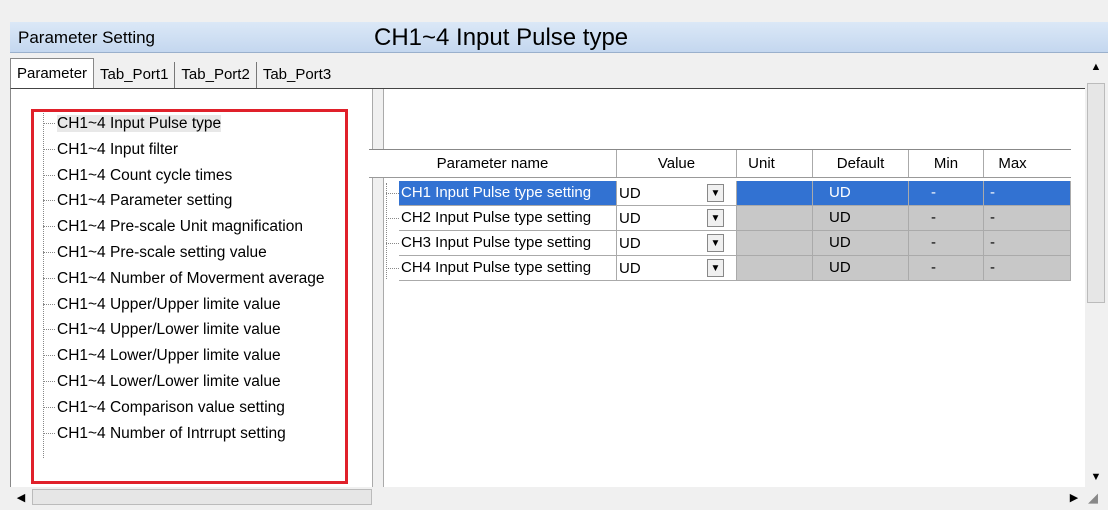 Image resolution: width=1108 pixels, height=510 pixels. What do you see at coordinates (52, 73) in the screenshot?
I see `tab-parameter: Parameter` at bounding box center [52, 73].